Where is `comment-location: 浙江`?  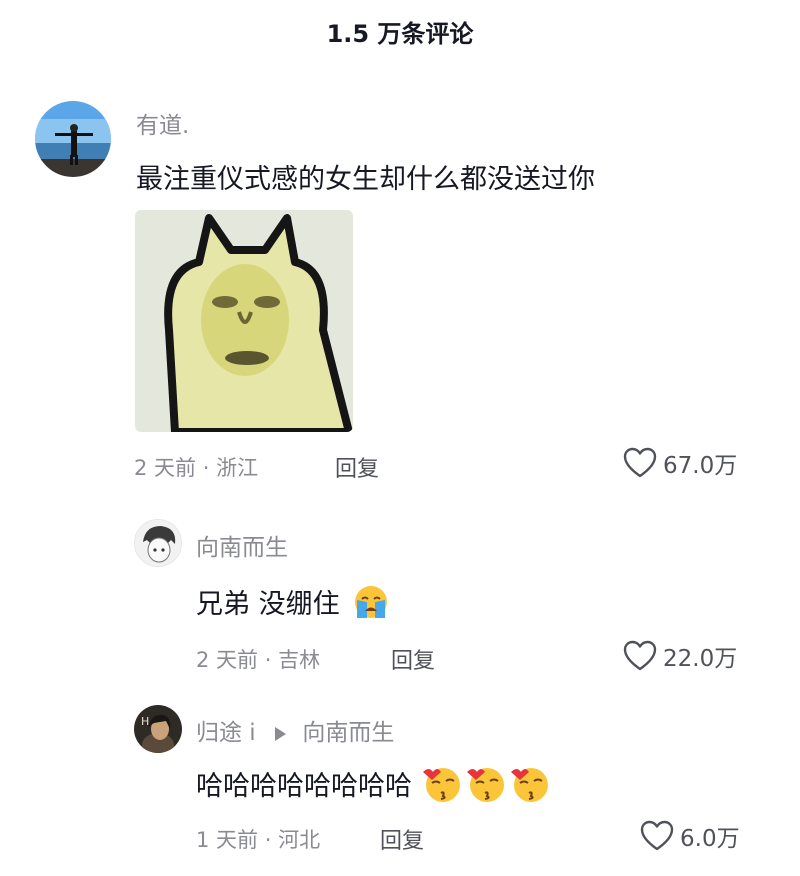 comment-location: 浙江 is located at coordinates (237, 468).